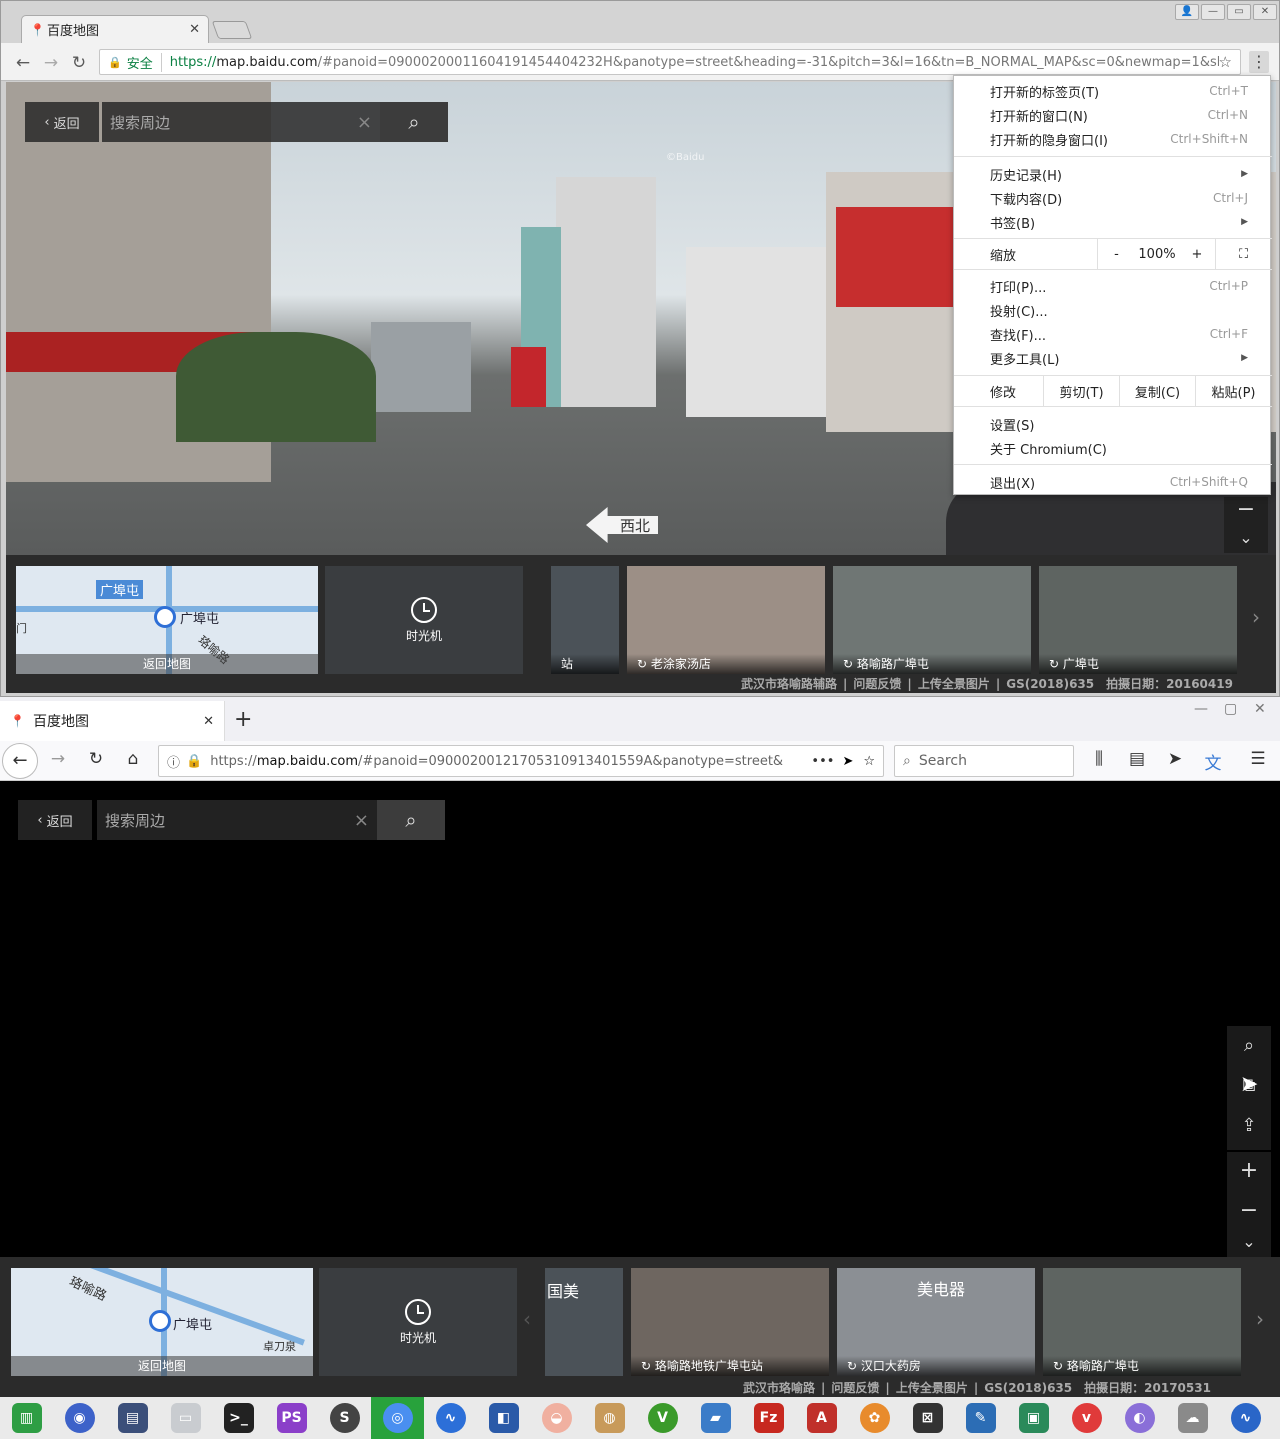  Describe the element at coordinates (1113, 482) in the screenshot. I see `menu-item-exit: 退出(X) Ctrl+Shift+Q` at that location.